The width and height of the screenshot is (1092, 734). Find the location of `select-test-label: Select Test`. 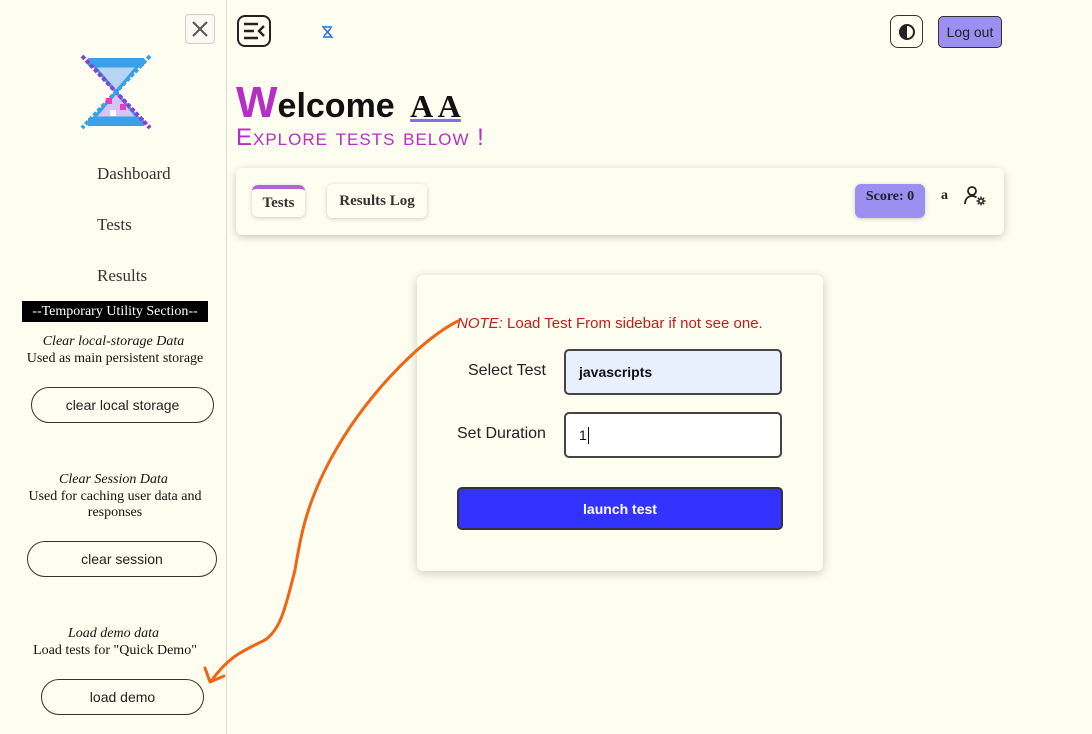

select-test-label: Select Test is located at coordinates (507, 370).